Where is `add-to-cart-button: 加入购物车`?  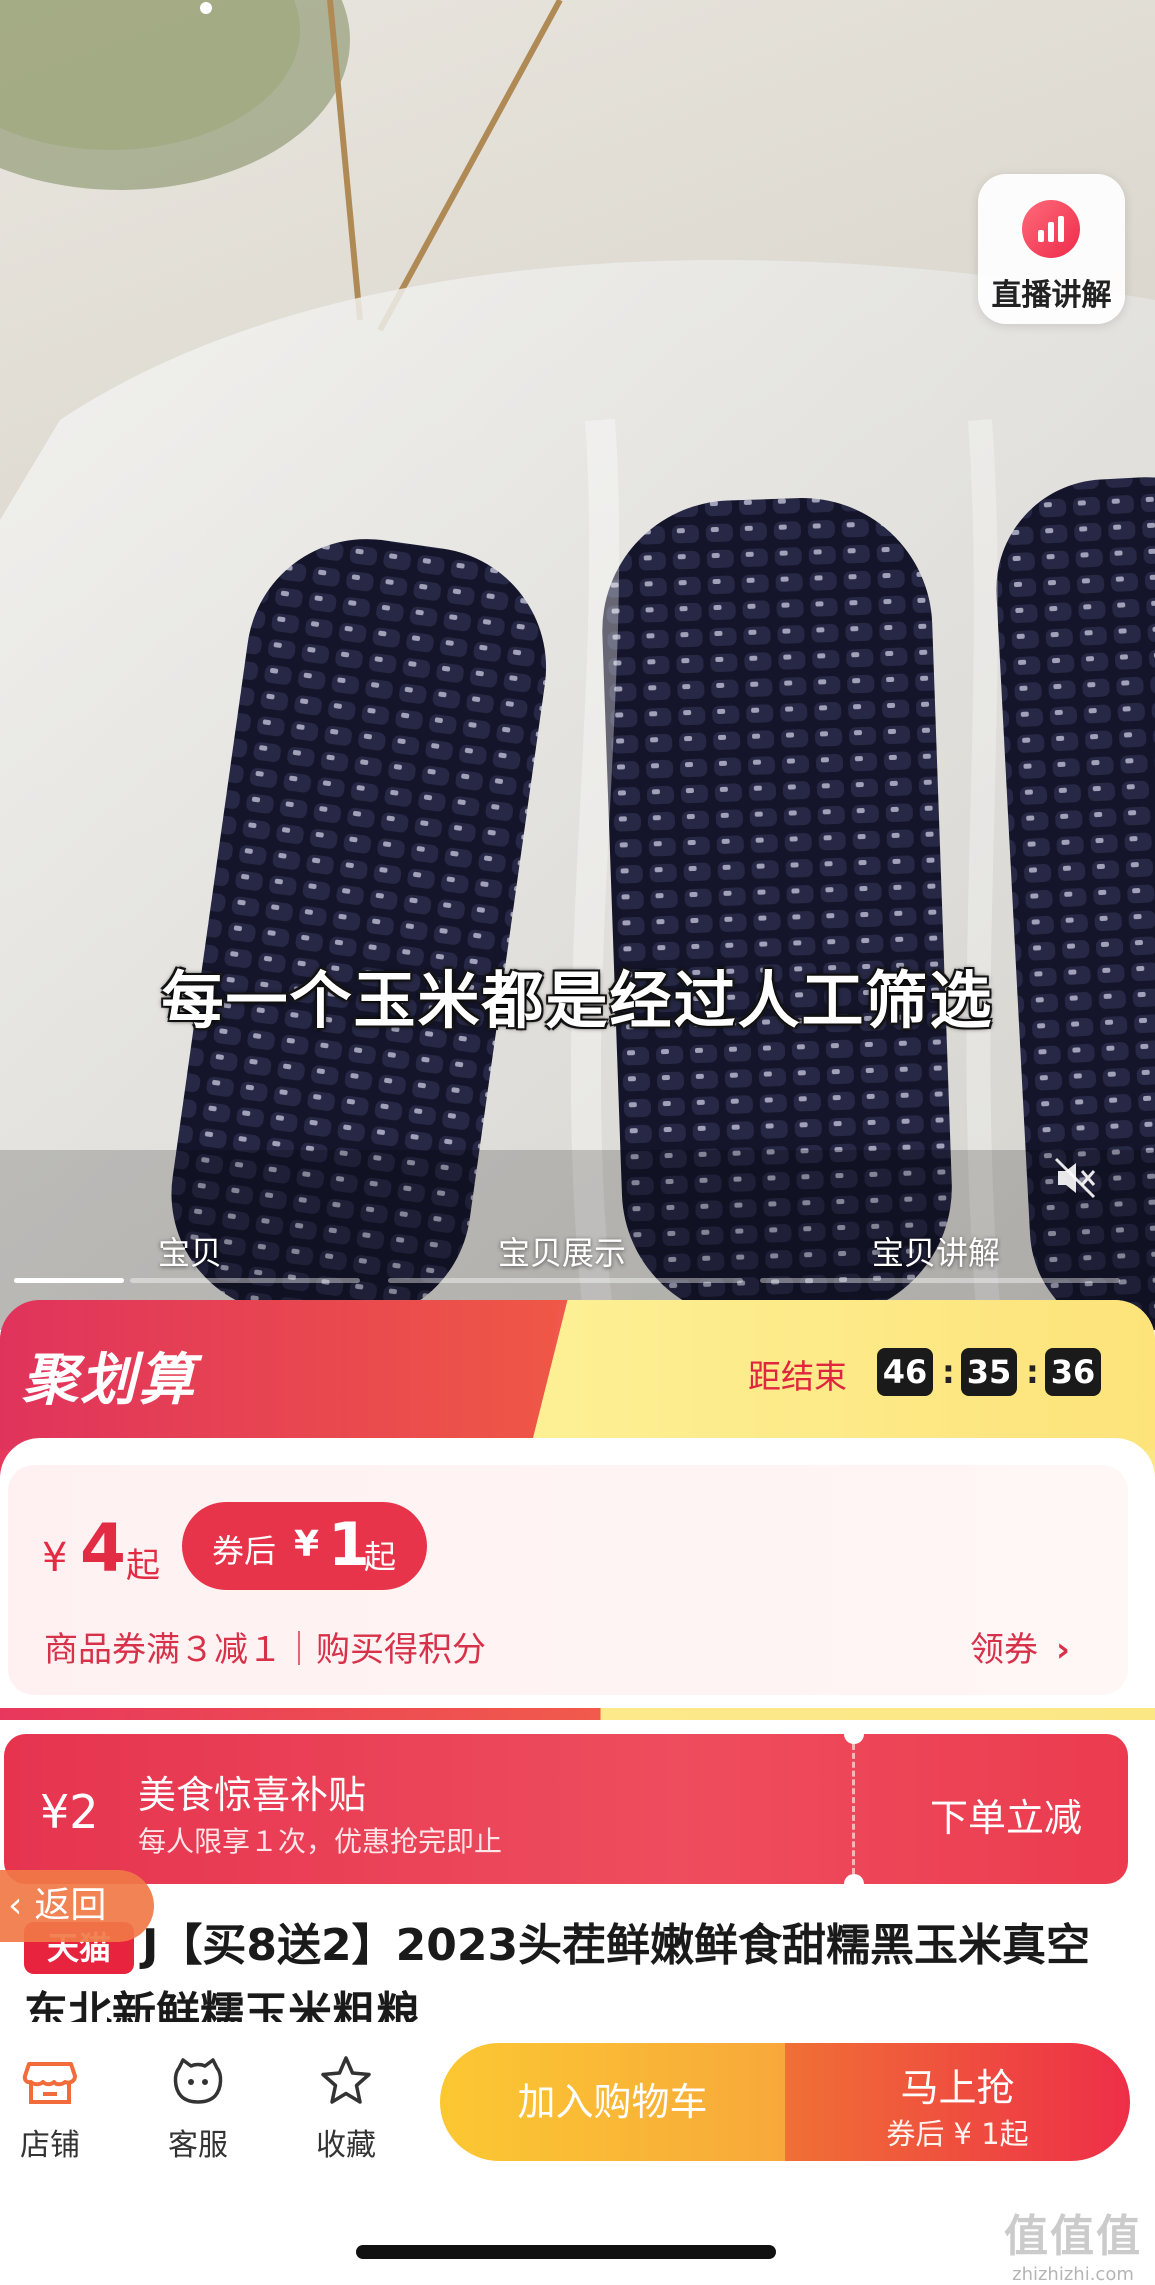
add-to-cart-button: 加入购物车 is located at coordinates (612, 2102).